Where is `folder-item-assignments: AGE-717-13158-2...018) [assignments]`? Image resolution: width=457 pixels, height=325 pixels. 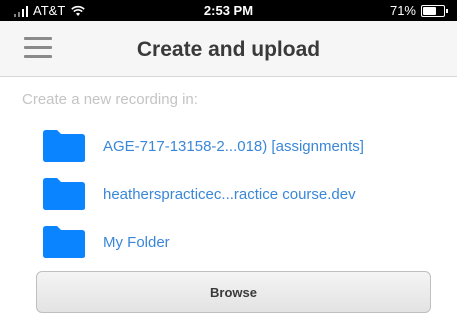
folder-item-assignments: AGE-717-13158-2...018) [assignments] is located at coordinates (228, 147).